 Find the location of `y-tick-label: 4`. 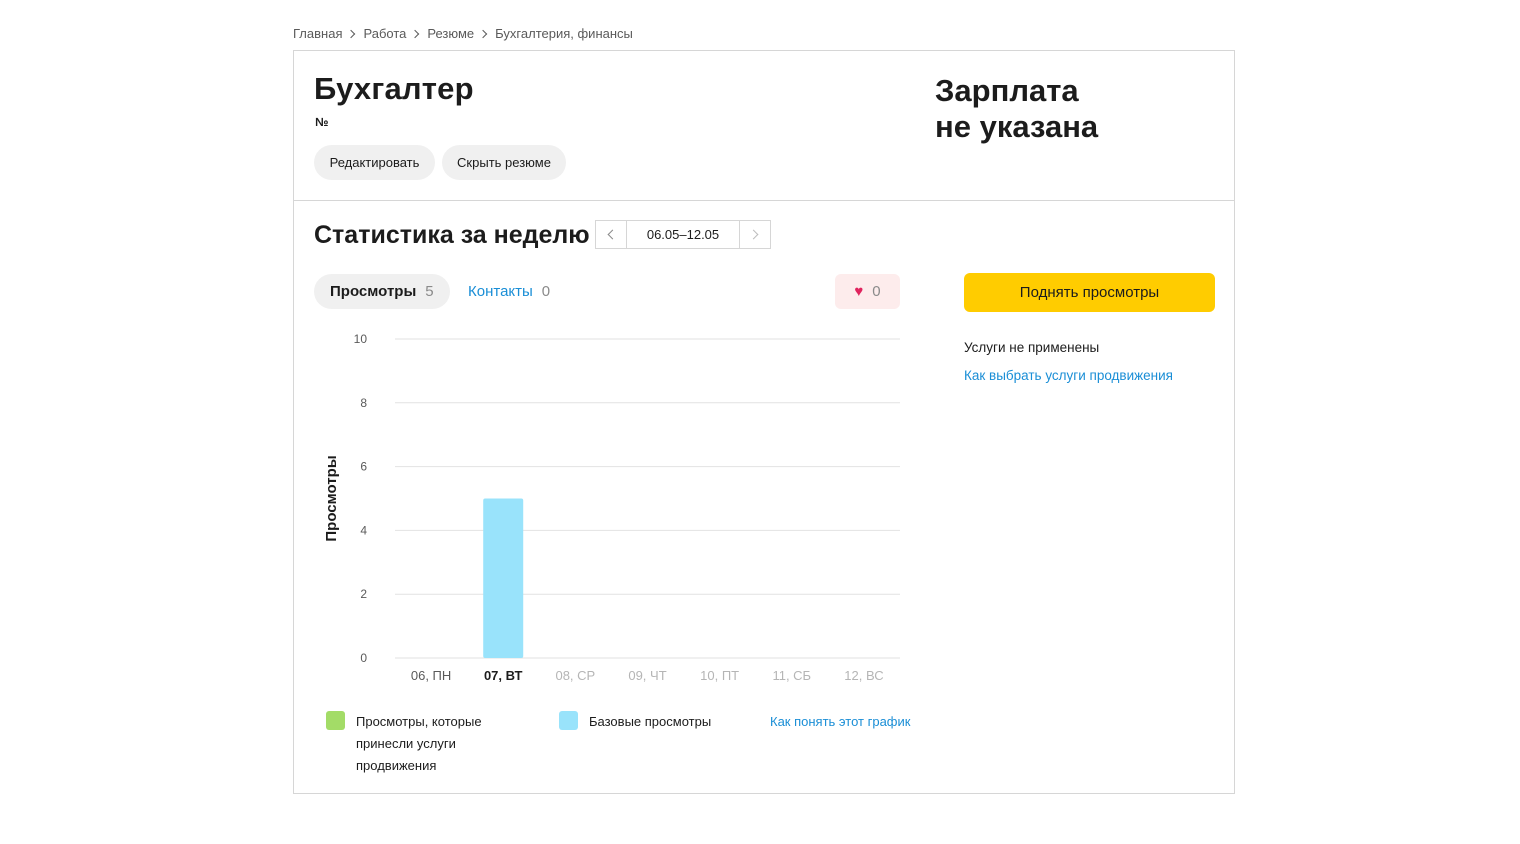

y-tick-label: 4 is located at coordinates (363, 530).